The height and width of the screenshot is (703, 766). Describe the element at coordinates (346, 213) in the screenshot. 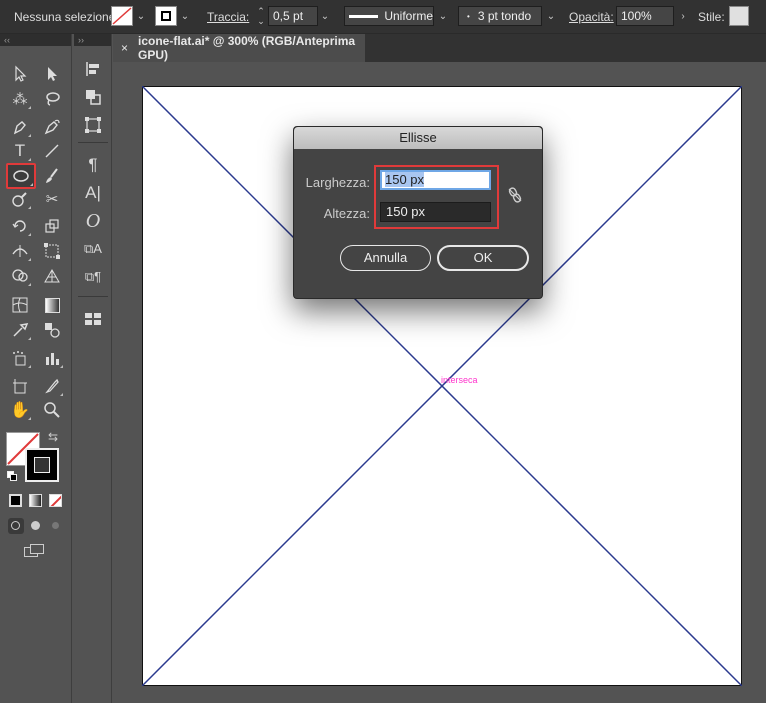

I see `height-label: Altezza:` at that location.